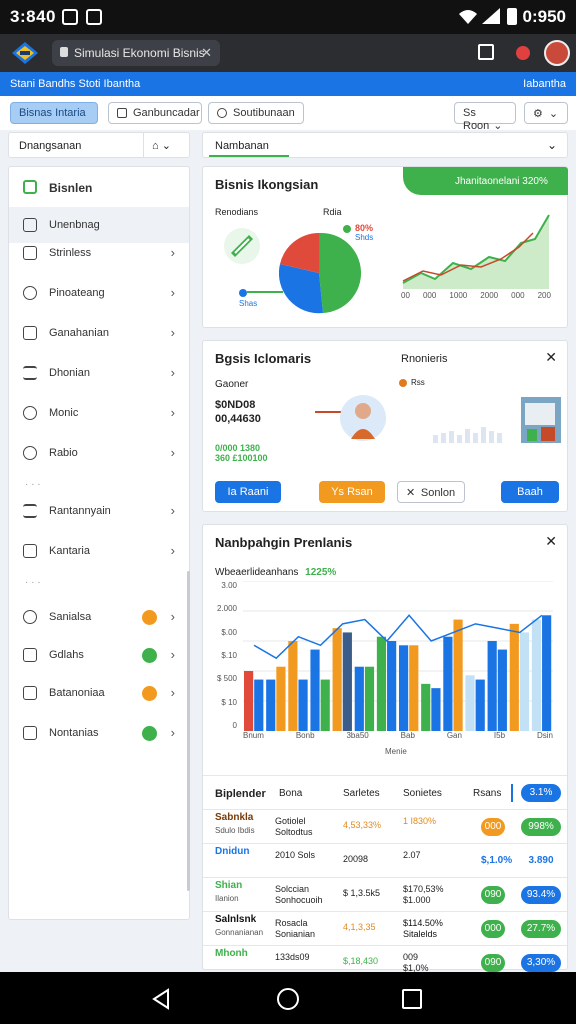  What do you see at coordinates (486, 52) in the screenshot?
I see `share-icon` at bounding box center [486, 52].